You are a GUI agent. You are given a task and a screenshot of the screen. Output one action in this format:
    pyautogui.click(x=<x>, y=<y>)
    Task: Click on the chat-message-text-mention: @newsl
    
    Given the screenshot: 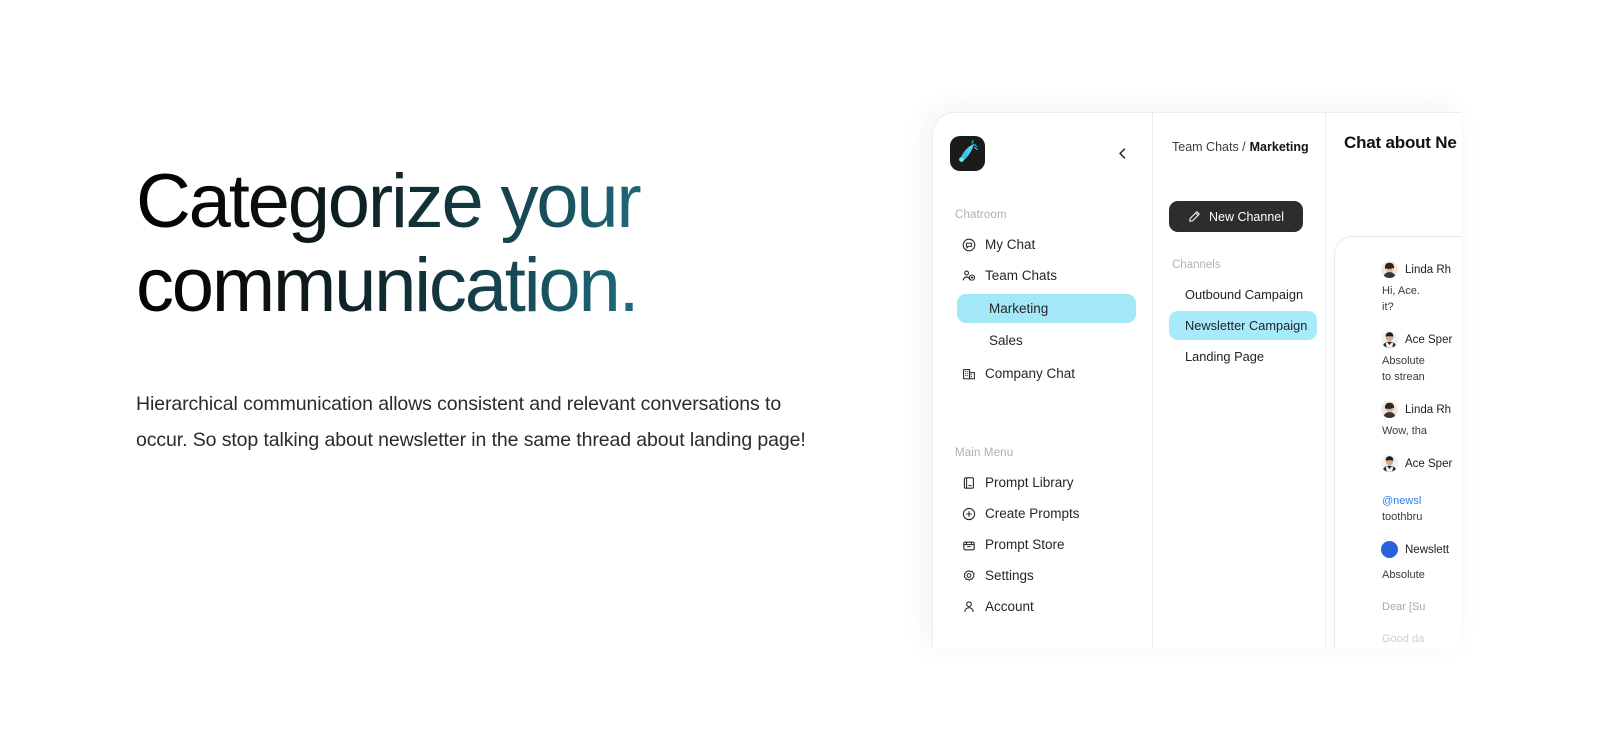 What is the action you would take?
    pyautogui.click(x=1421, y=493)
    